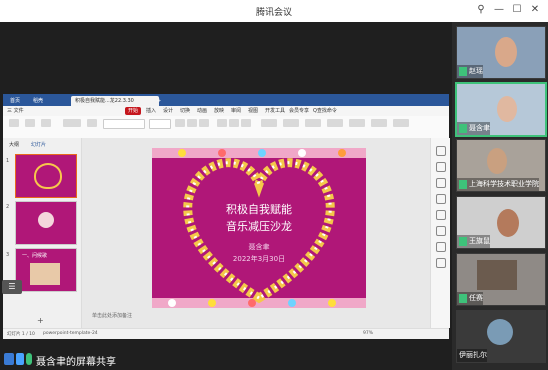  I want to click on participant-video: 王旗鼠, so click(501, 222).